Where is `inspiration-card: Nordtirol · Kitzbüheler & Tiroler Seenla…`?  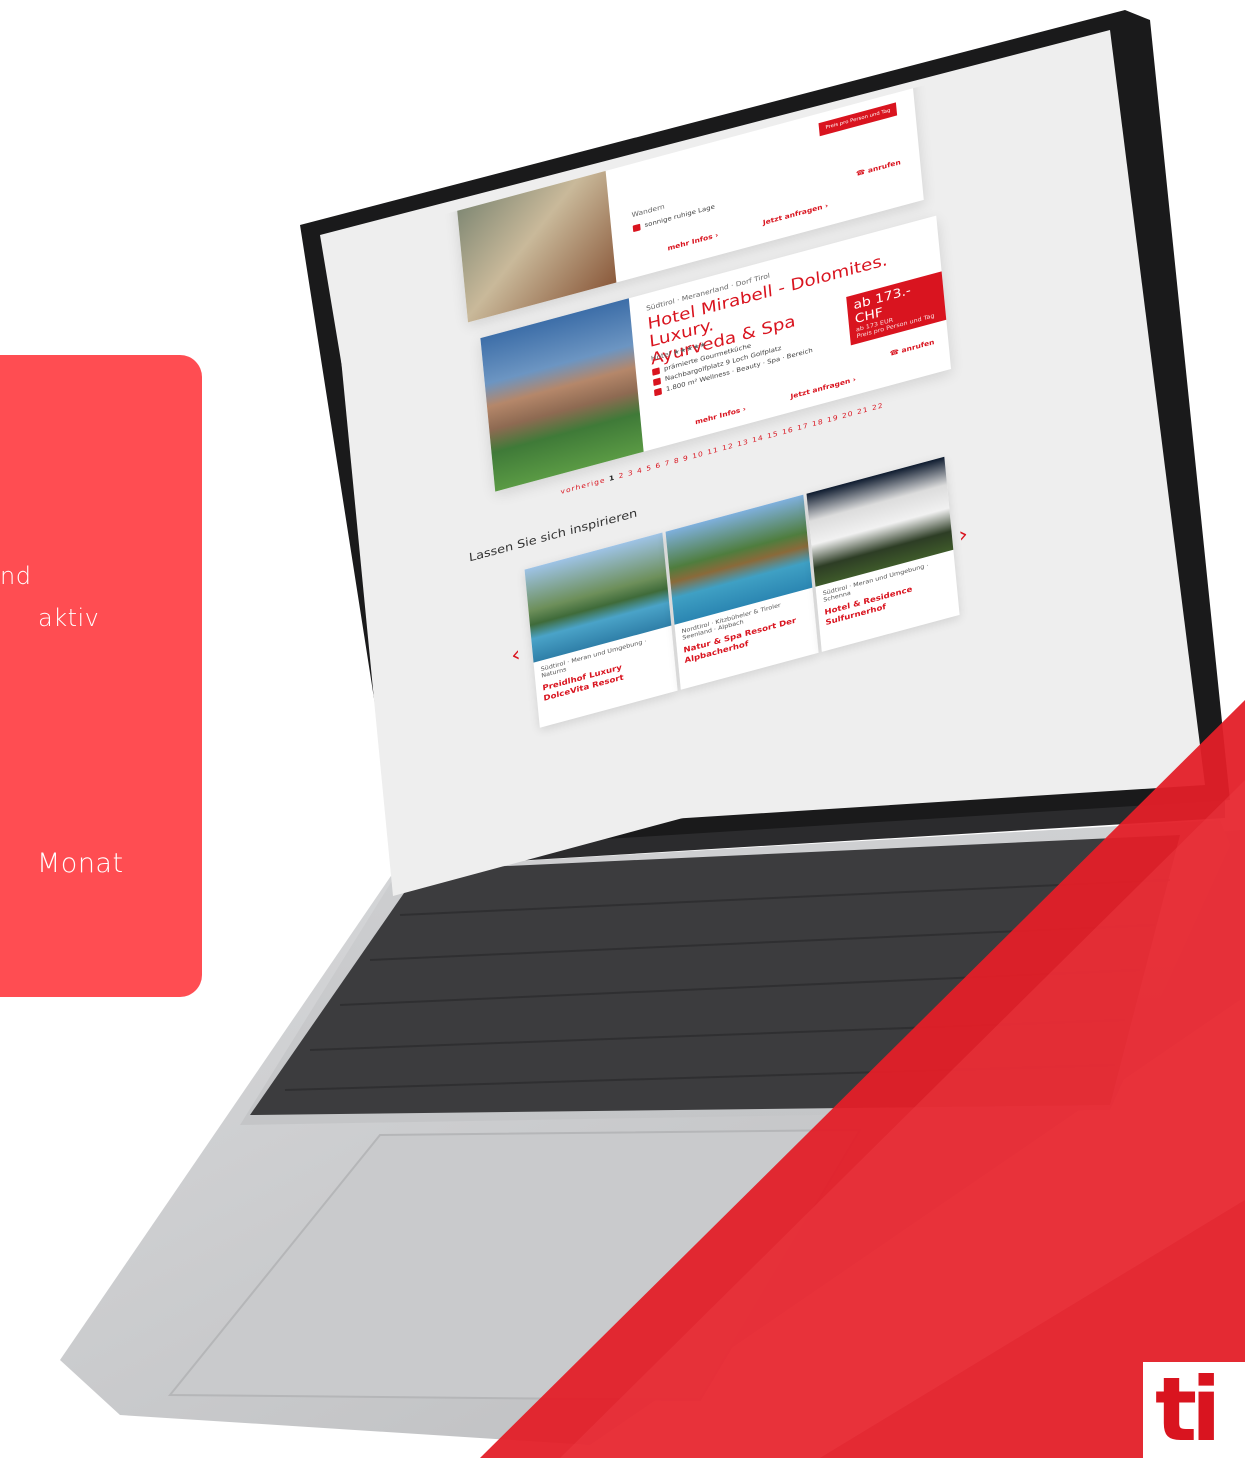 inspiration-card: Nordtirol · Kitzbüheler & Tiroler Seenla… is located at coordinates (742, 592).